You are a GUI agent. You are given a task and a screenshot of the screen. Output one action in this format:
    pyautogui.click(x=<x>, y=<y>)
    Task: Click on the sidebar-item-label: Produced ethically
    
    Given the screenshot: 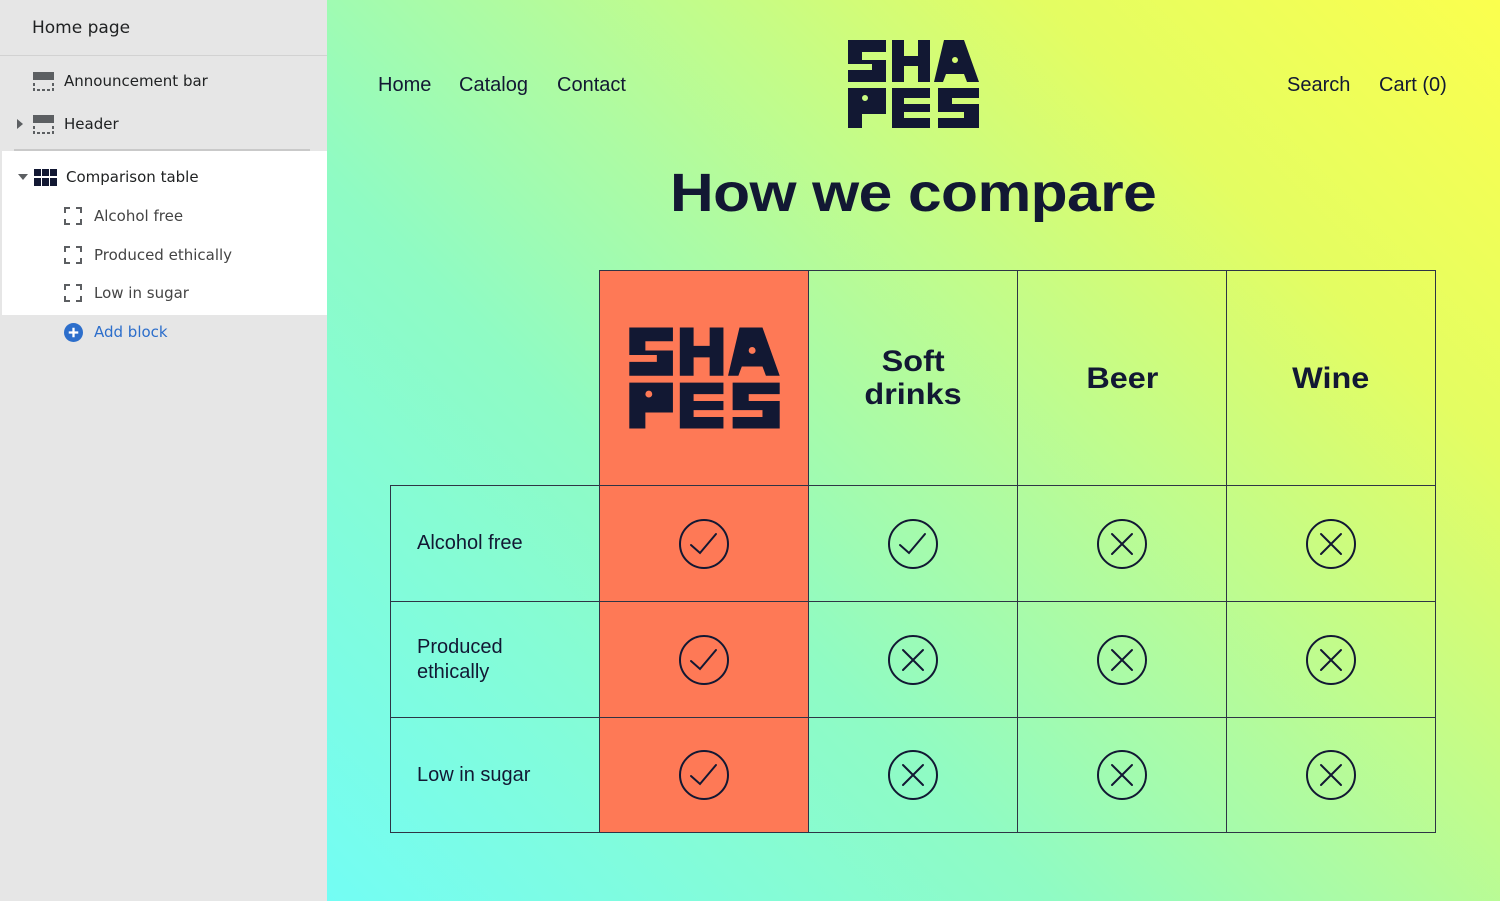 What is the action you would take?
    pyautogui.click(x=163, y=255)
    